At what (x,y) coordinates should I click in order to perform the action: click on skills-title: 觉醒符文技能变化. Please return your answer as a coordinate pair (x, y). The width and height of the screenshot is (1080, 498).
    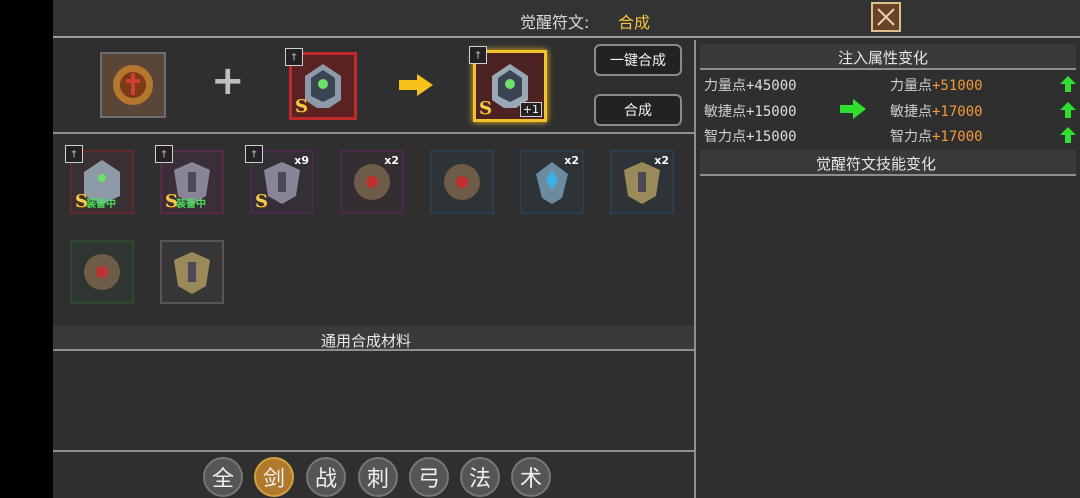
    Looking at the image, I should click on (876, 164).